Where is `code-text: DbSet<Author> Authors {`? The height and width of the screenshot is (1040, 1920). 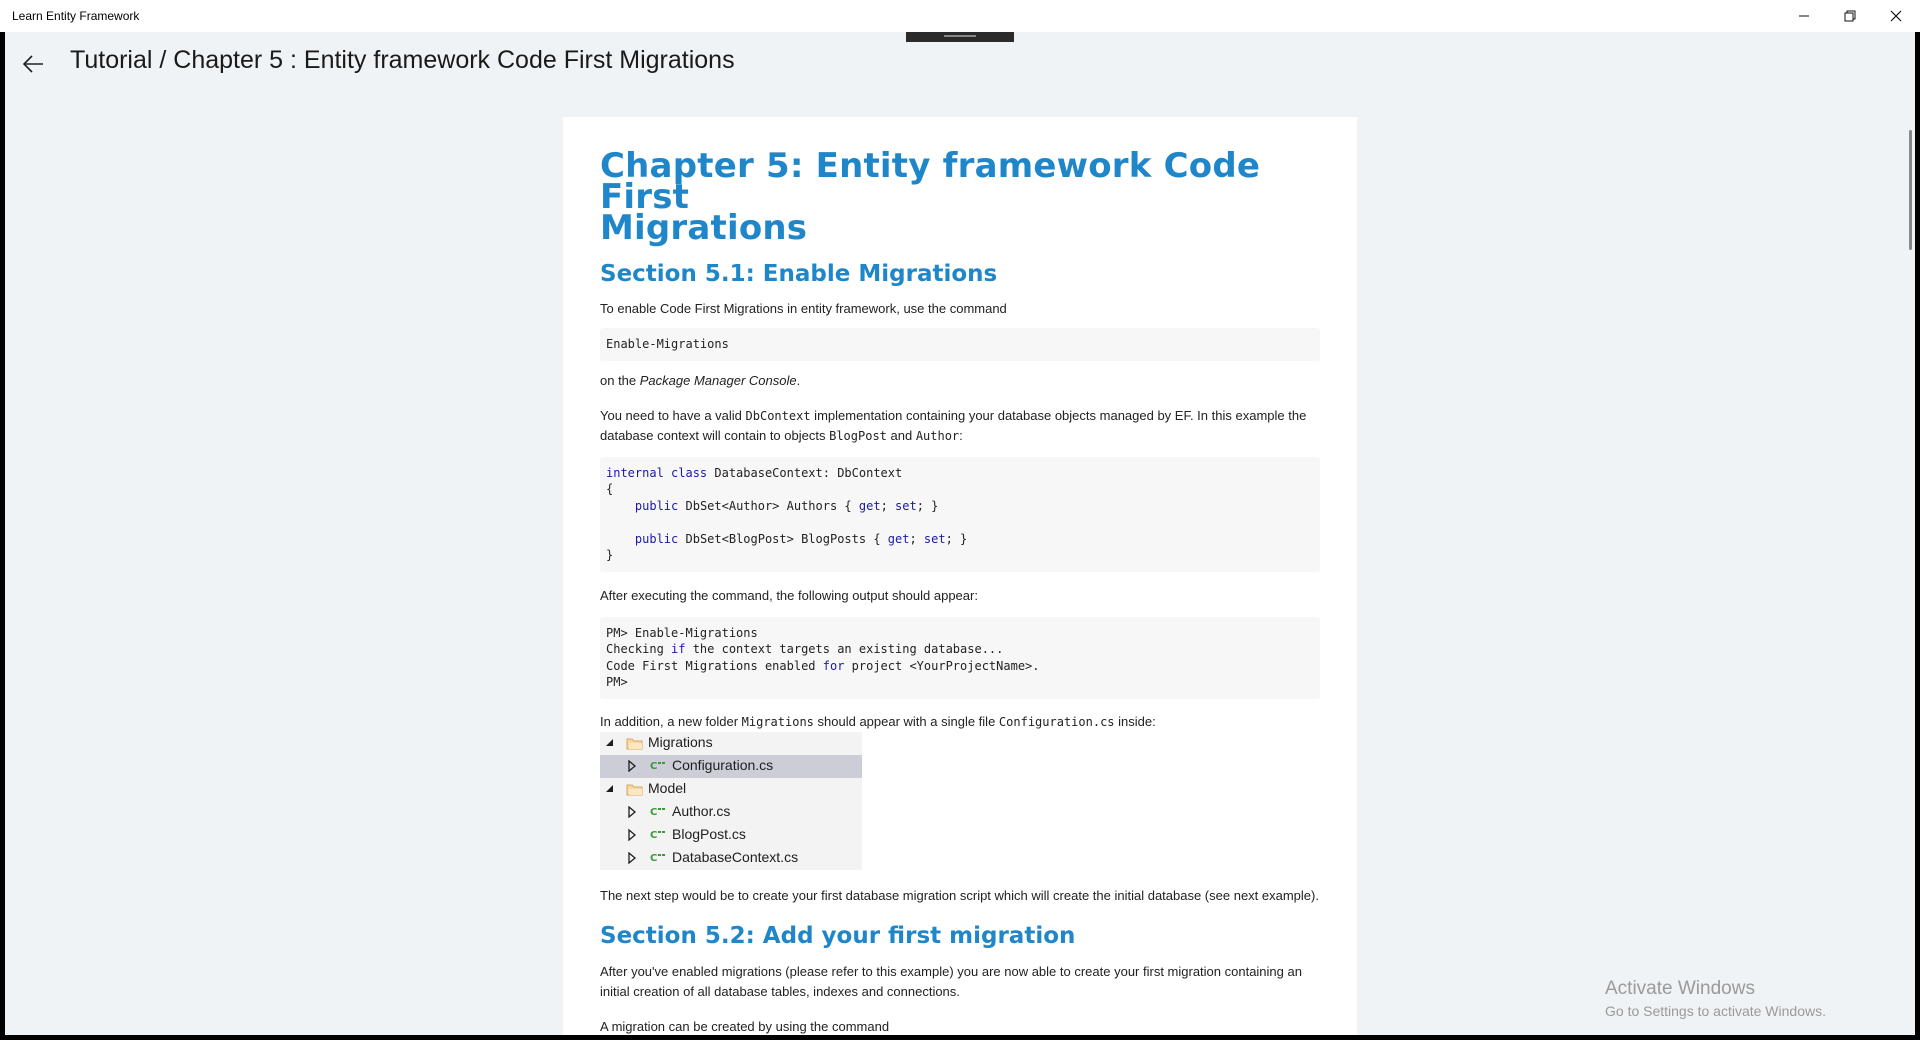 code-text: DbSet<Author> Authors { is located at coordinates (768, 505).